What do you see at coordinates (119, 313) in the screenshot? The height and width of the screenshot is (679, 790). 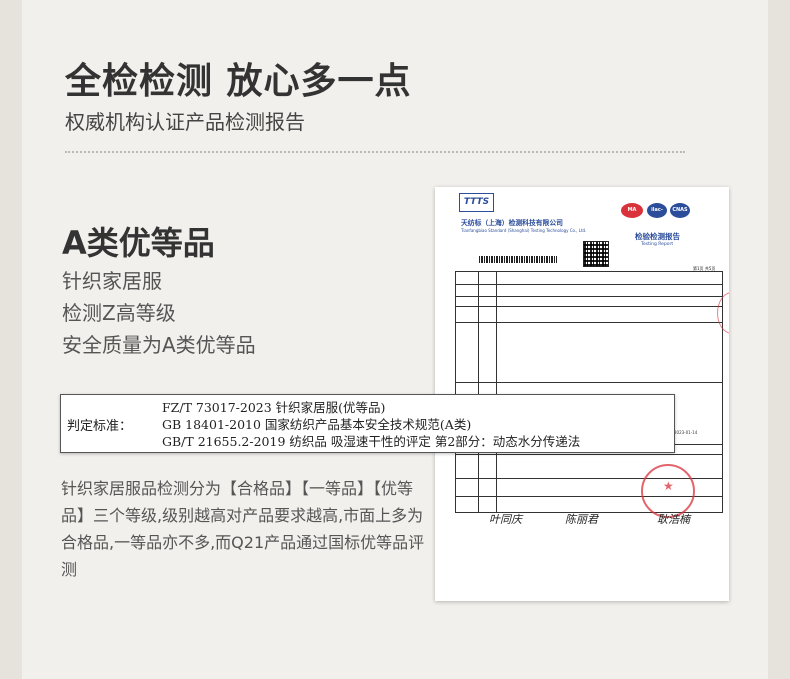 I see `feature-line-2: 检测Z高等级` at bounding box center [119, 313].